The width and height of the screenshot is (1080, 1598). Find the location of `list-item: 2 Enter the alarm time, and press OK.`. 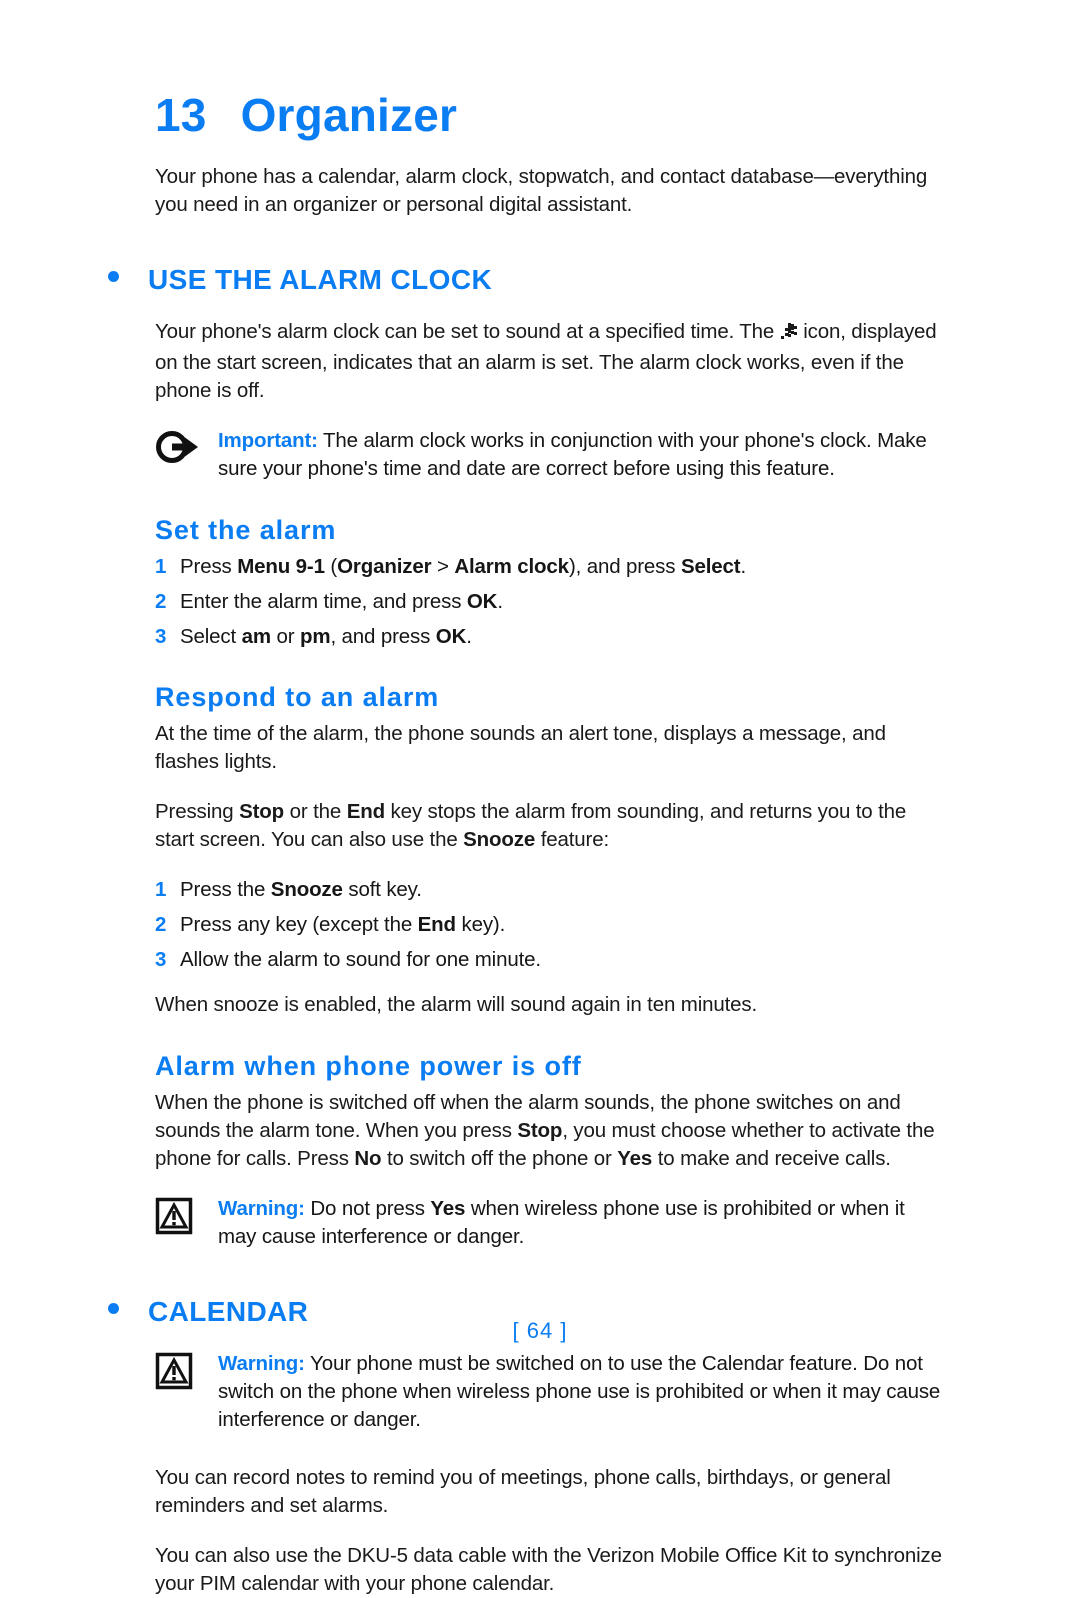

list-item: 2 Enter the alarm time, and press OK. is located at coordinates (551, 602).